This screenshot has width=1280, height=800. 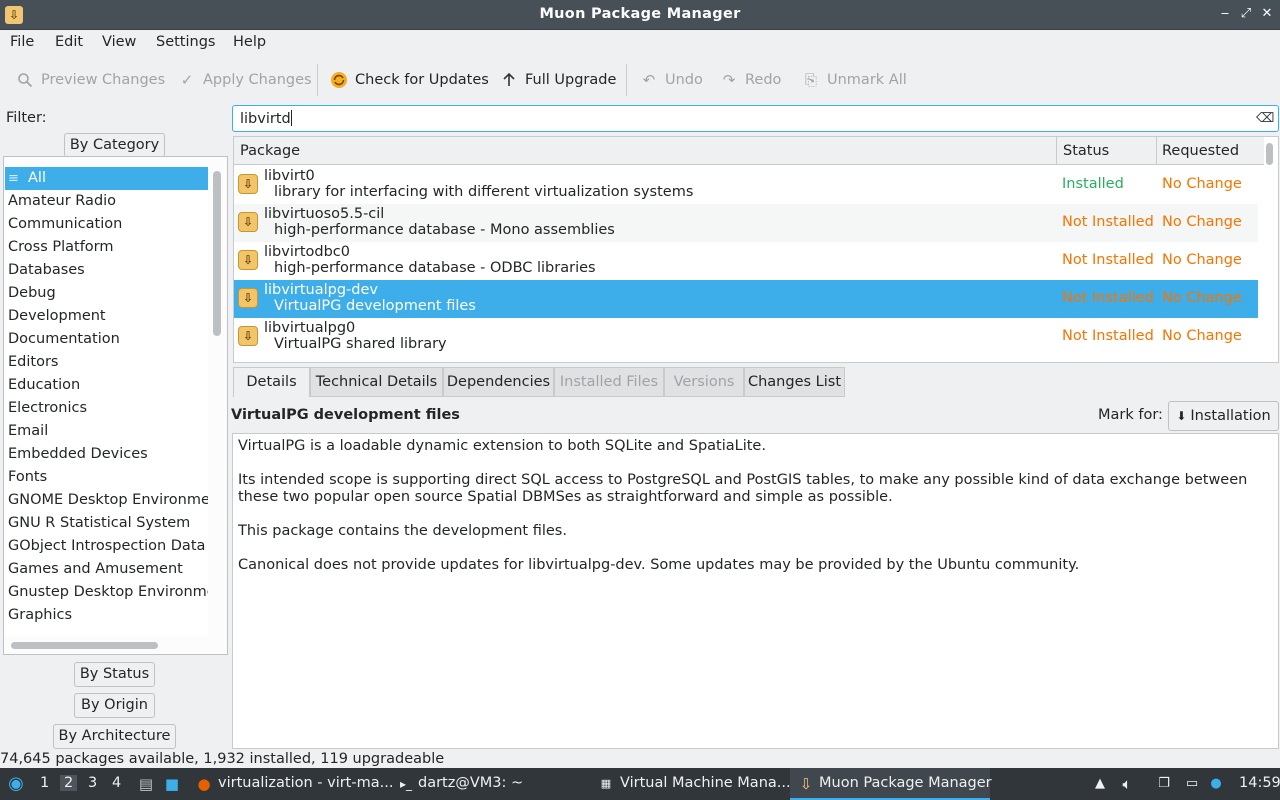 I want to click on show-desktop-icon: ■, so click(x=172, y=784).